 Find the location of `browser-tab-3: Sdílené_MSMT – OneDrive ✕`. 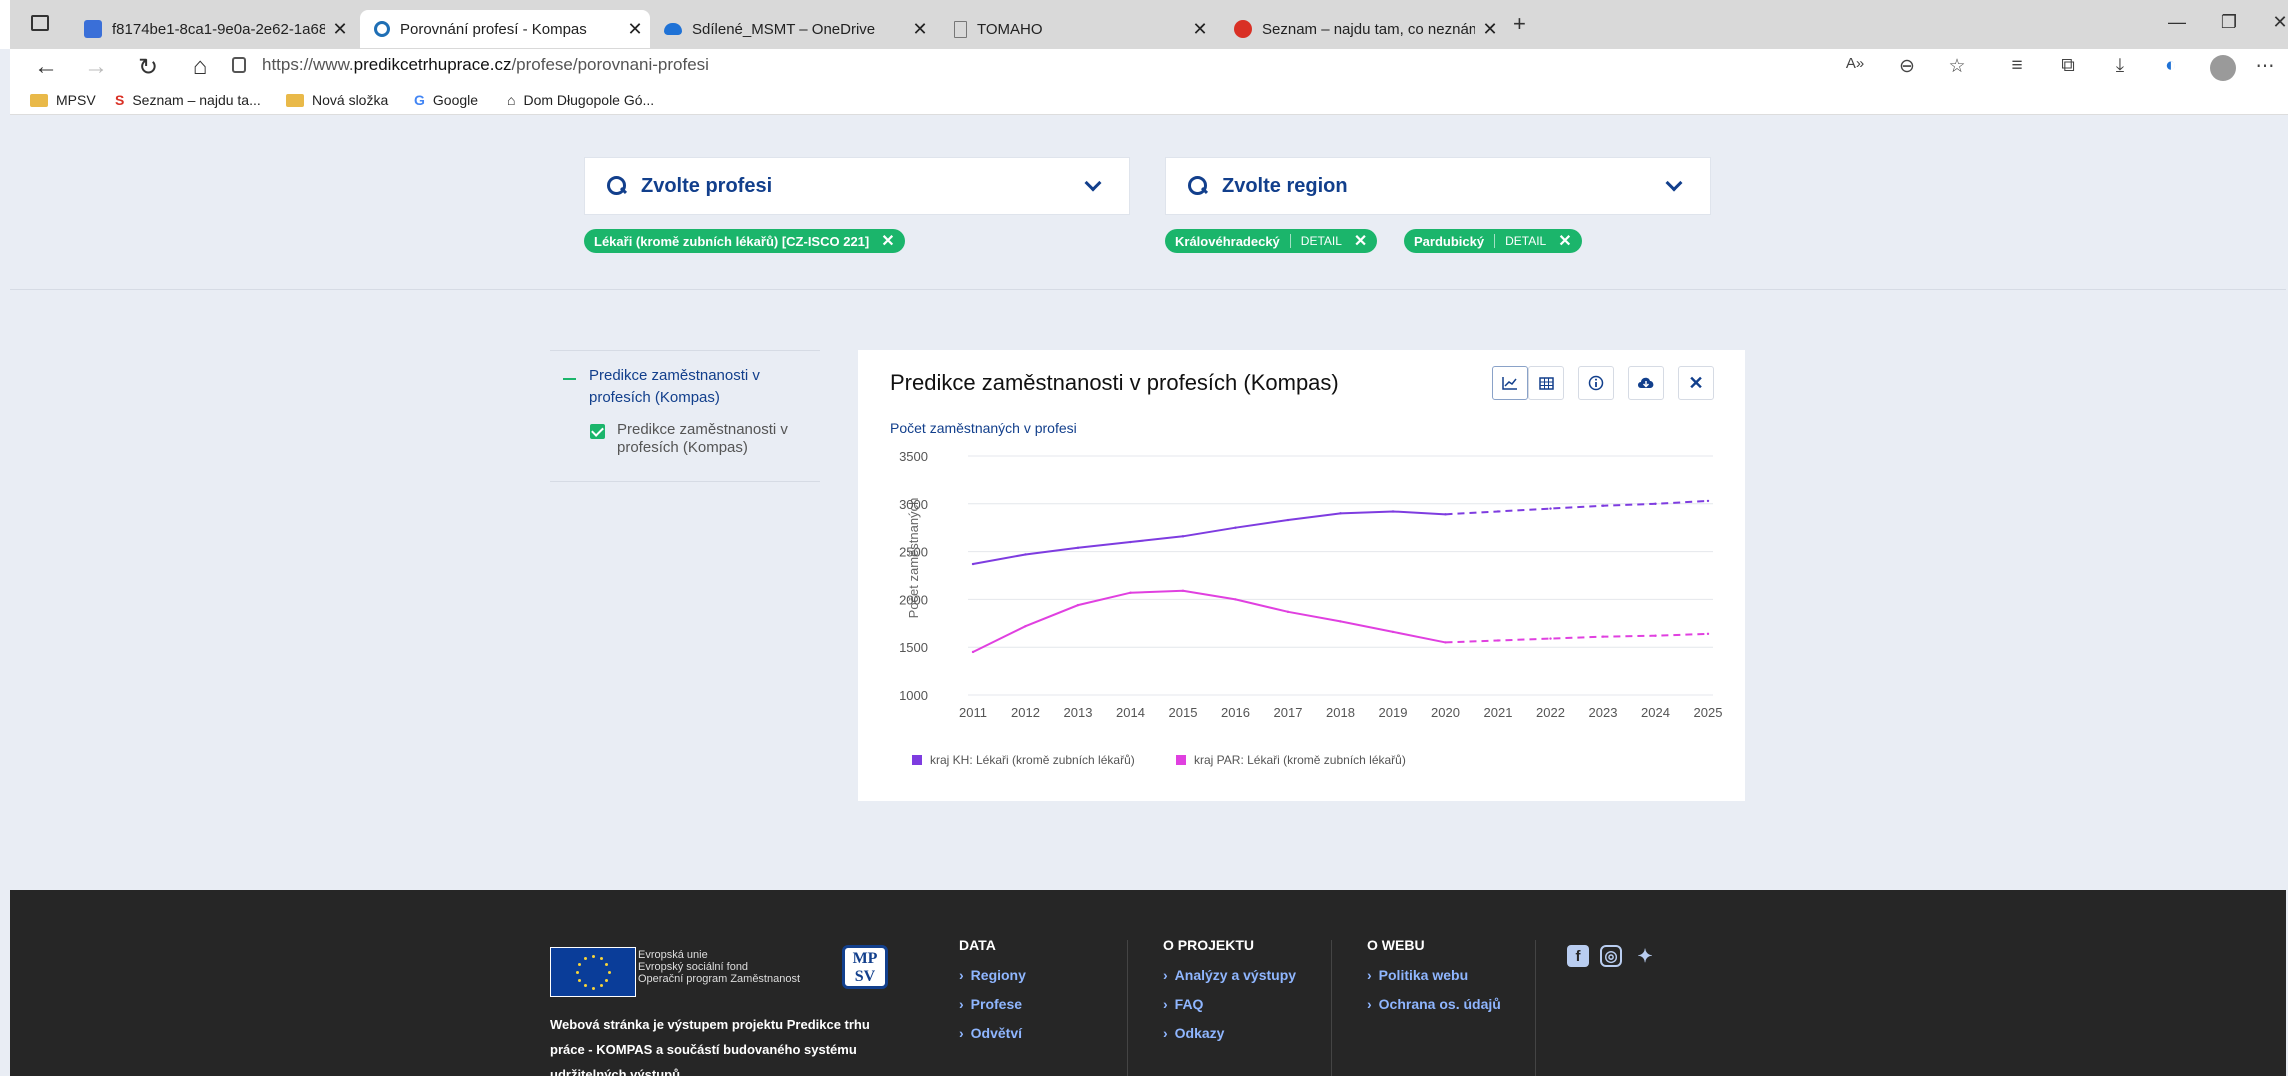

browser-tab-3: Sdílené_MSMT – OneDrive ✕ is located at coordinates (792, 29).